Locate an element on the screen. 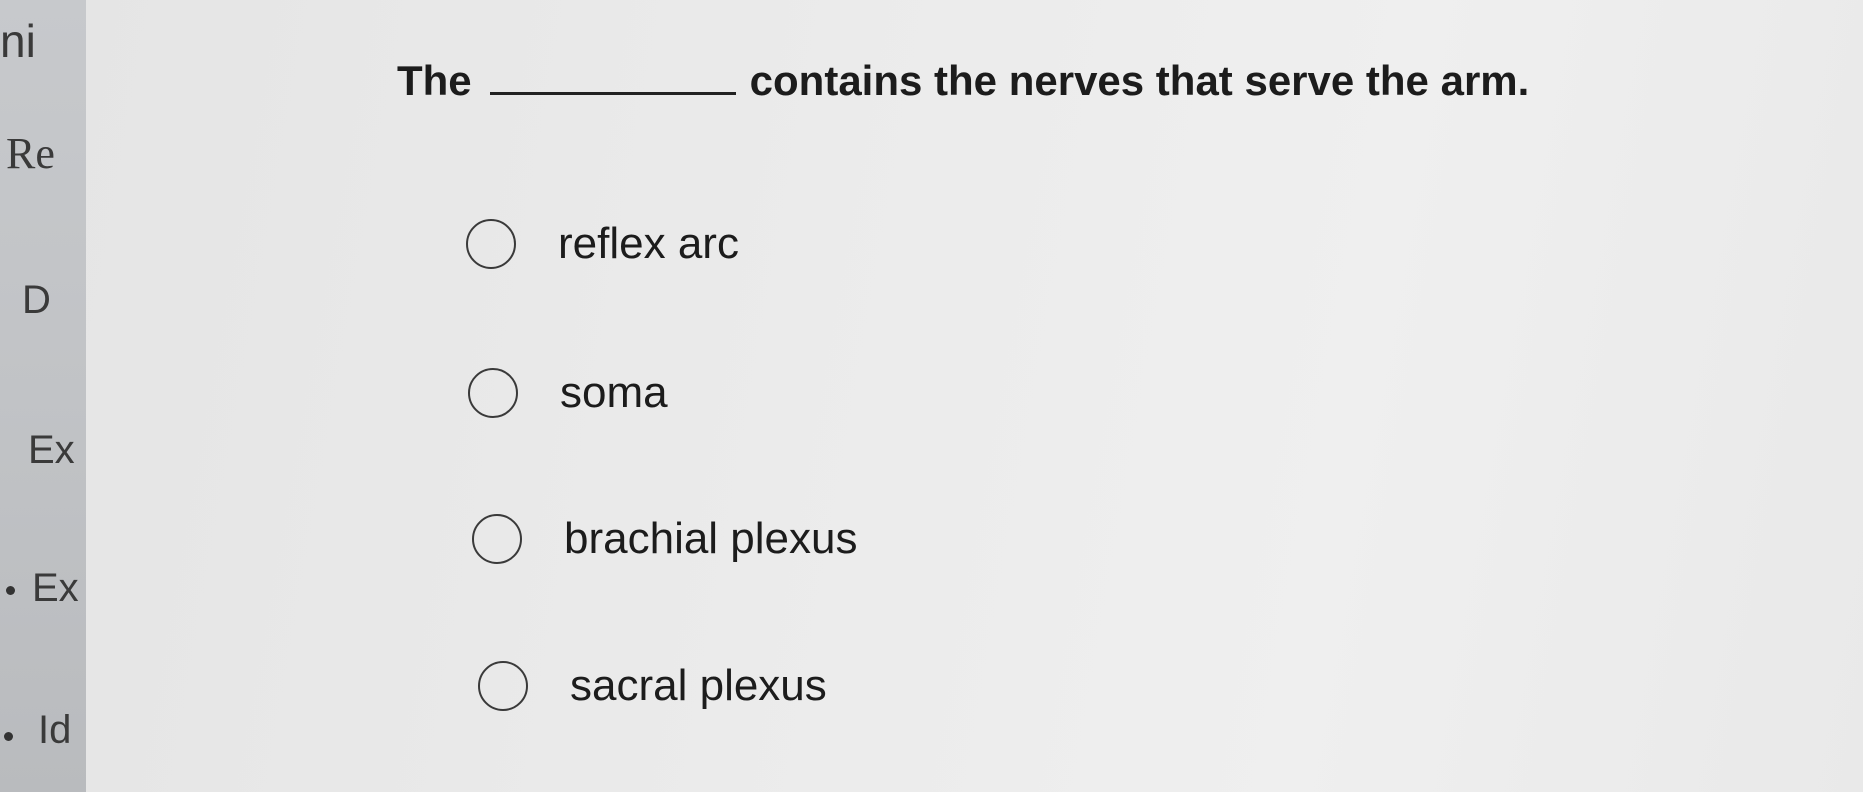  option-brachial-plexus: brachial plexus is located at coordinates (665, 539).